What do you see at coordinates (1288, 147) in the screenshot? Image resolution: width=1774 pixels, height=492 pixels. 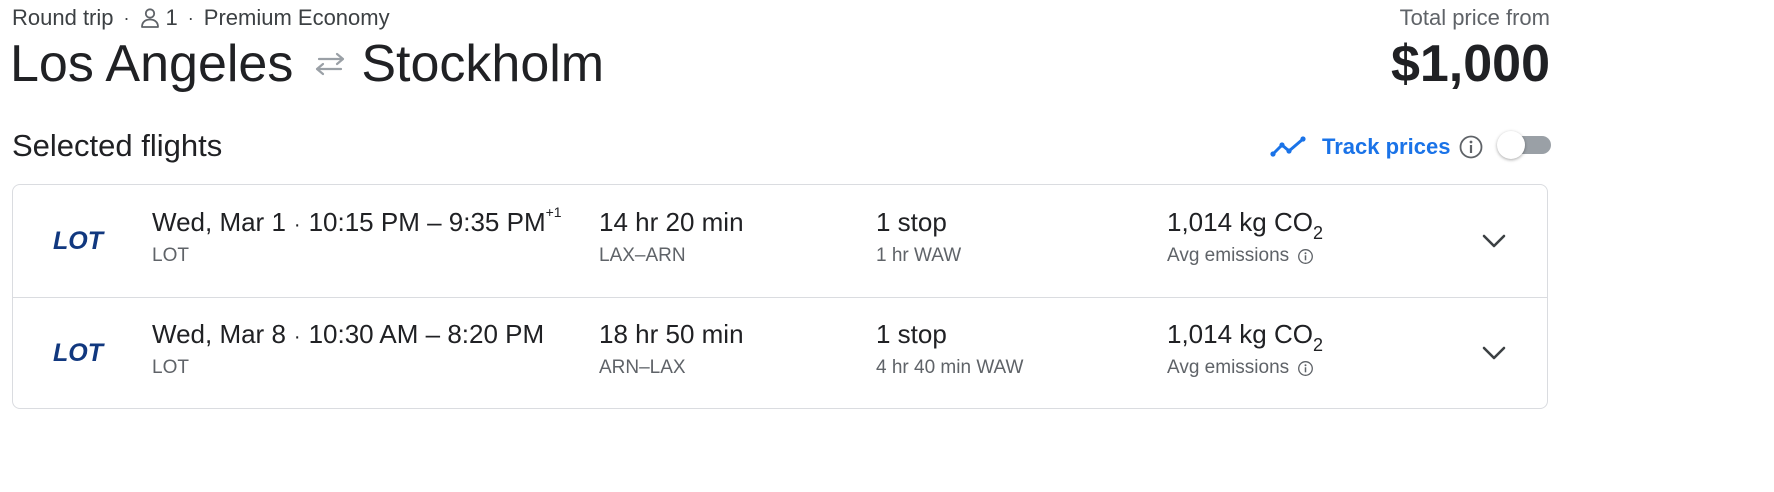 I see `trending-line-icon` at bounding box center [1288, 147].